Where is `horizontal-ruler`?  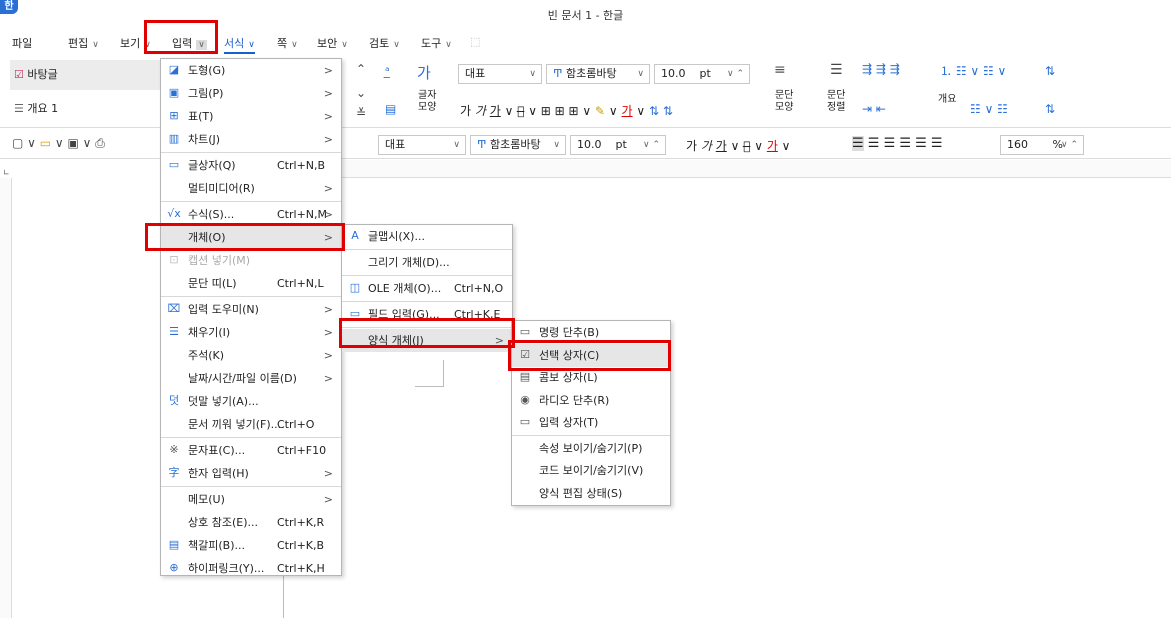 horizontal-ruler is located at coordinates (727, 169).